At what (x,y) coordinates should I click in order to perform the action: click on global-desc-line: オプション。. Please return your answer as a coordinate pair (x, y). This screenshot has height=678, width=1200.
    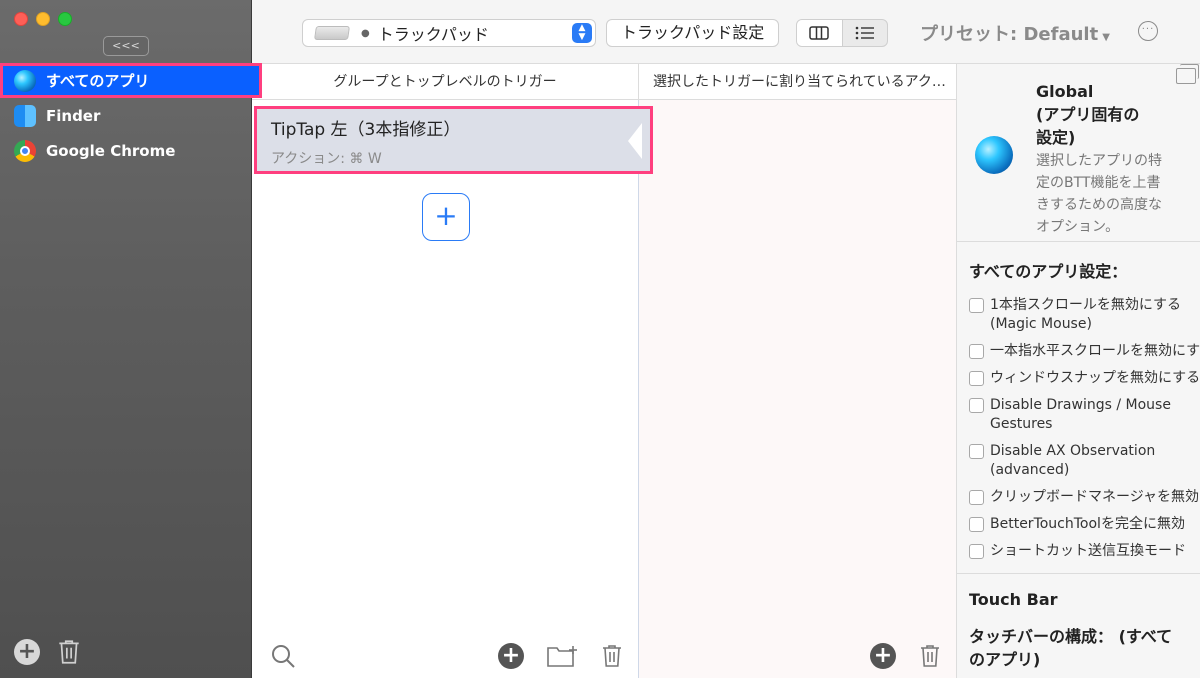
    Looking at the image, I should click on (1078, 227).